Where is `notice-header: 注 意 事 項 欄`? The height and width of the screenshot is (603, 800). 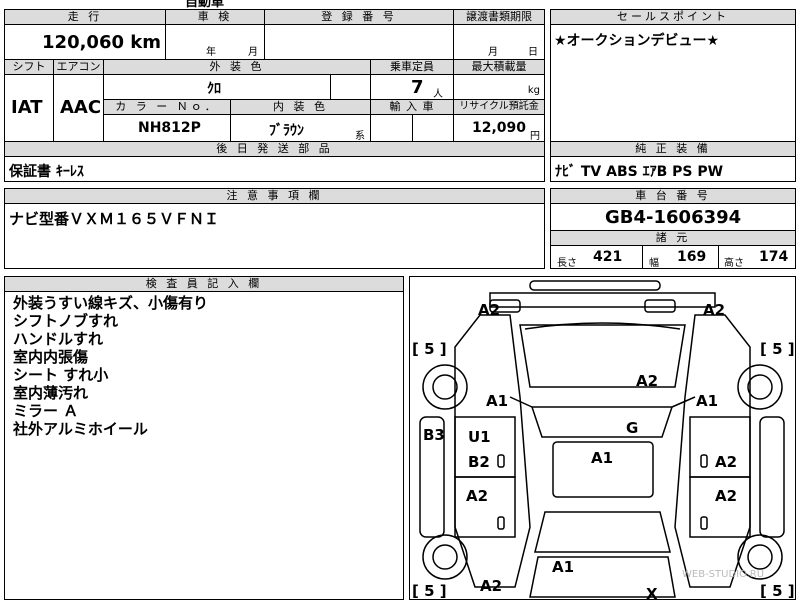
notice-header: 注 意 事 項 欄 is located at coordinates (274, 196).